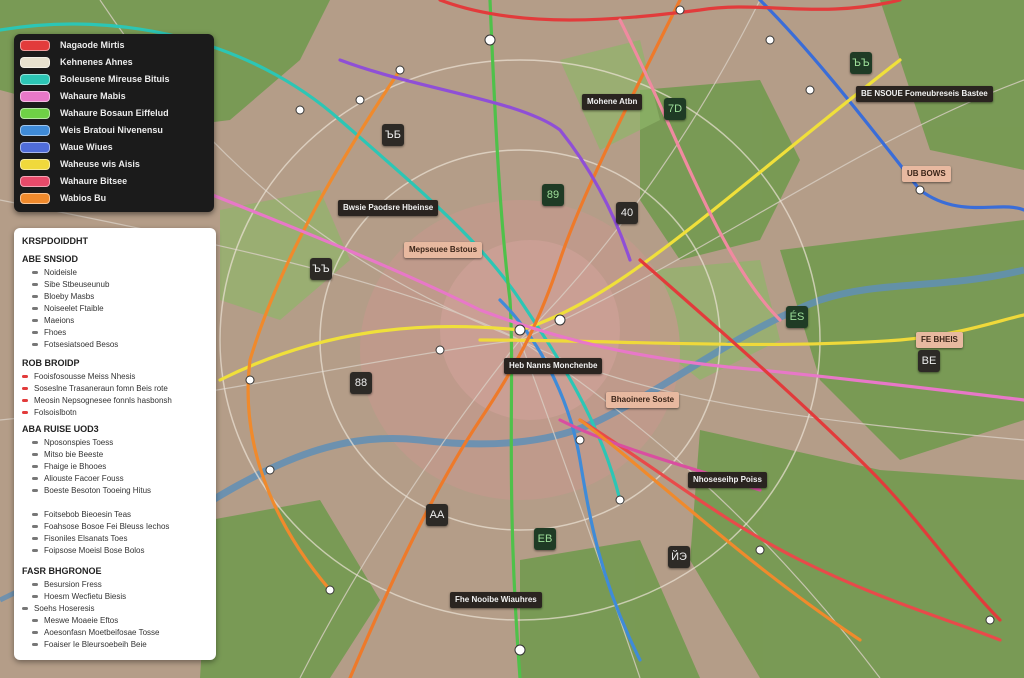 The image size is (1024, 678). I want to click on index-item: Mitso bie Beeste, so click(67, 454).